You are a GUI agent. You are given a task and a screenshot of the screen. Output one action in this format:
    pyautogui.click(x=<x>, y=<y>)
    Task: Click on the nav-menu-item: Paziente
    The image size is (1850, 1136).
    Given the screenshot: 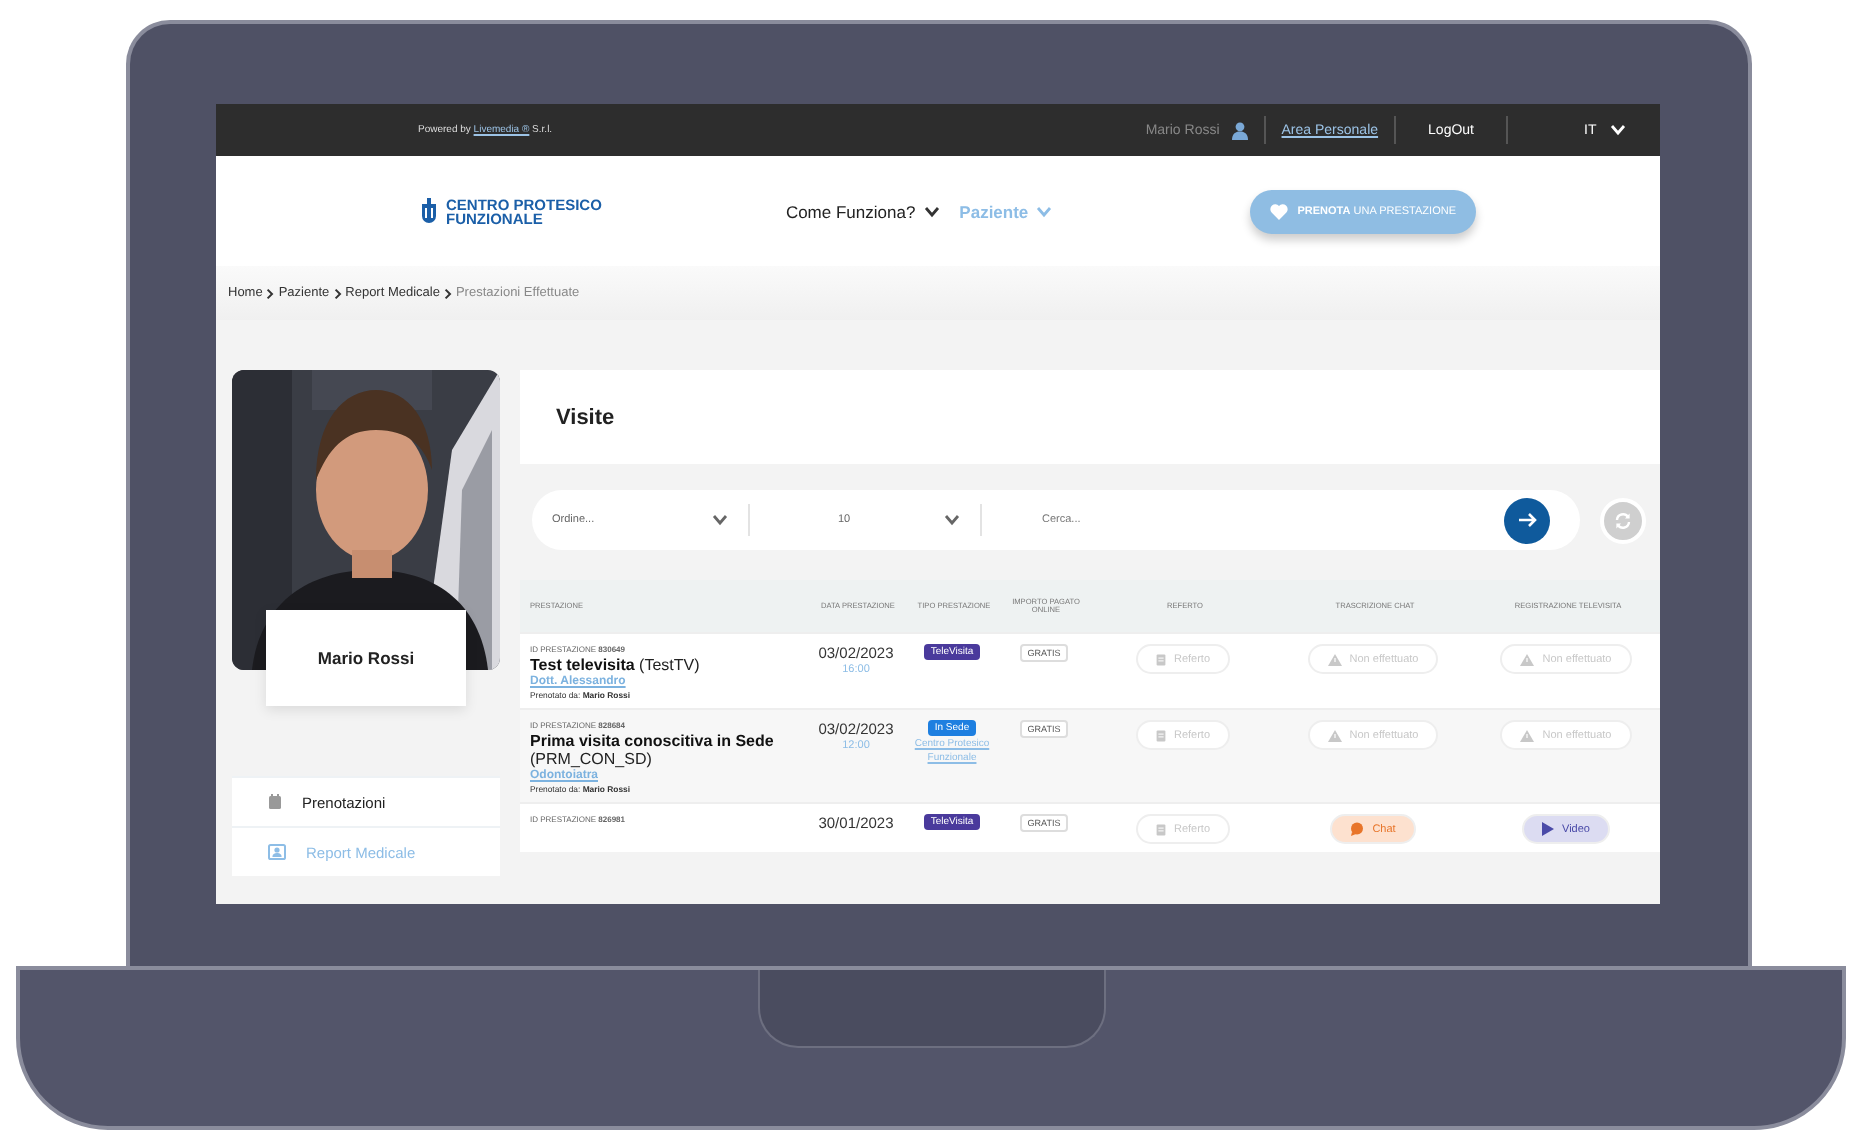 What is the action you would take?
    pyautogui.click(x=1006, y=211)
    